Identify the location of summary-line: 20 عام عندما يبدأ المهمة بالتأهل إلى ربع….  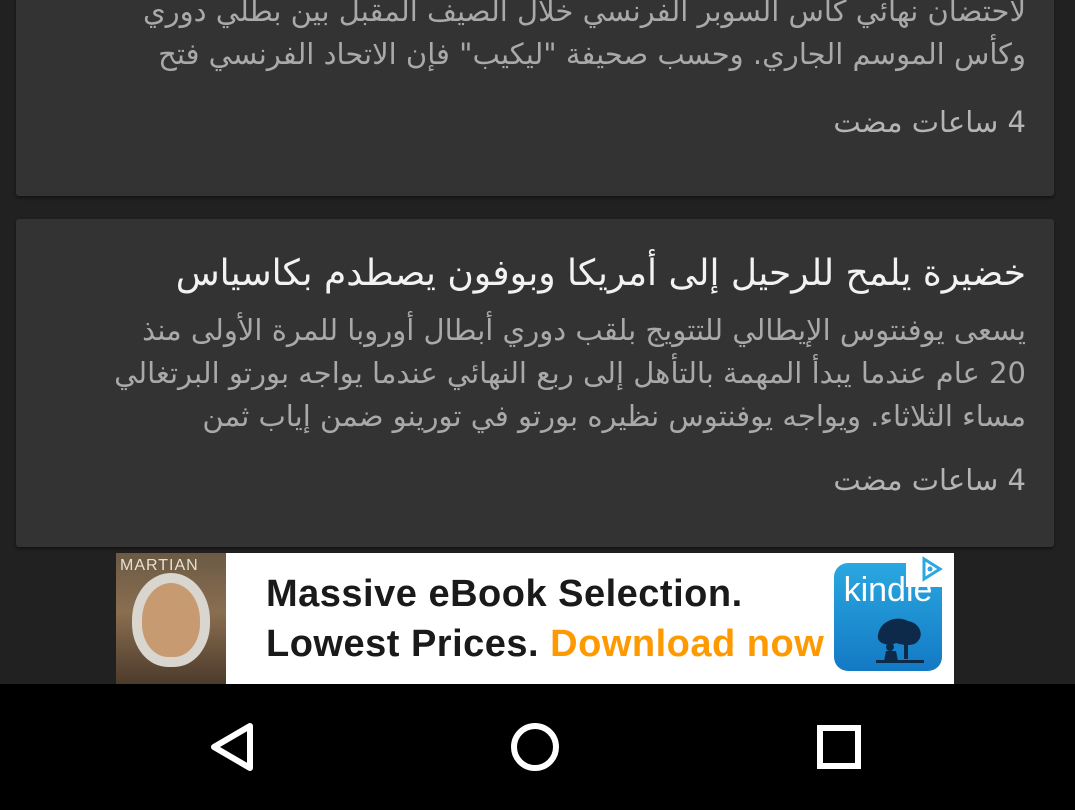
(570, 373).